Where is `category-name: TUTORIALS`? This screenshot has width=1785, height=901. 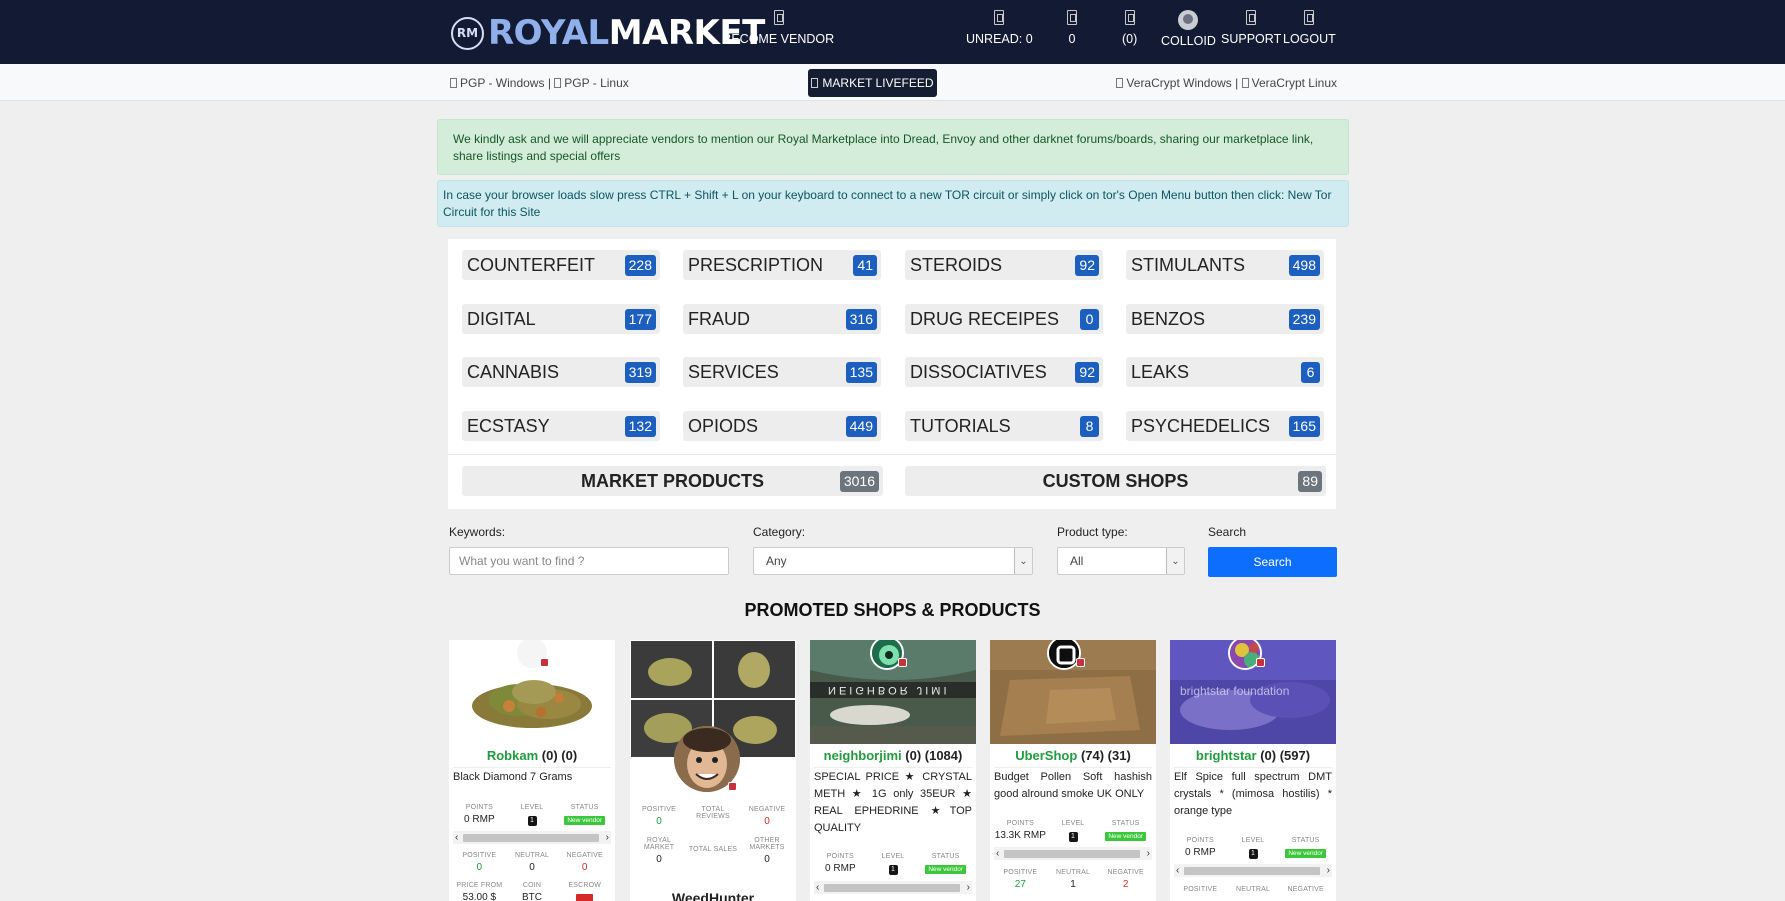 category-name: TUTORIALS is located at coordinates (960, 425).